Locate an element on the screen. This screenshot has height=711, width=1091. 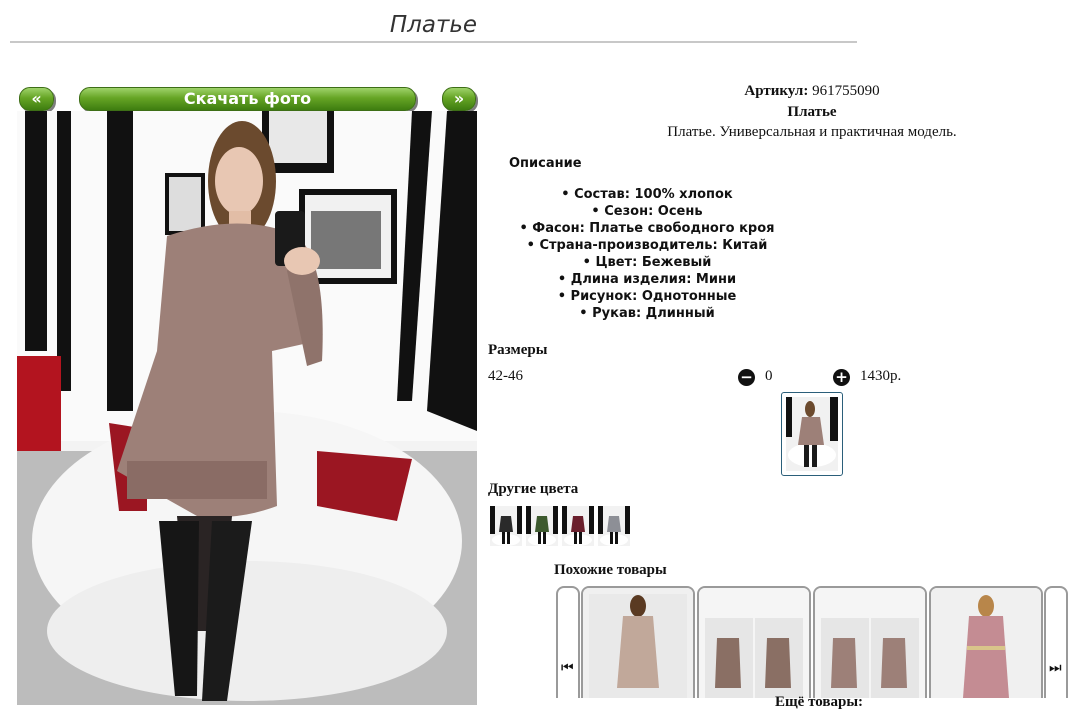
next-arrow-icon: ⏭ is located at coordinates (1055, 668).